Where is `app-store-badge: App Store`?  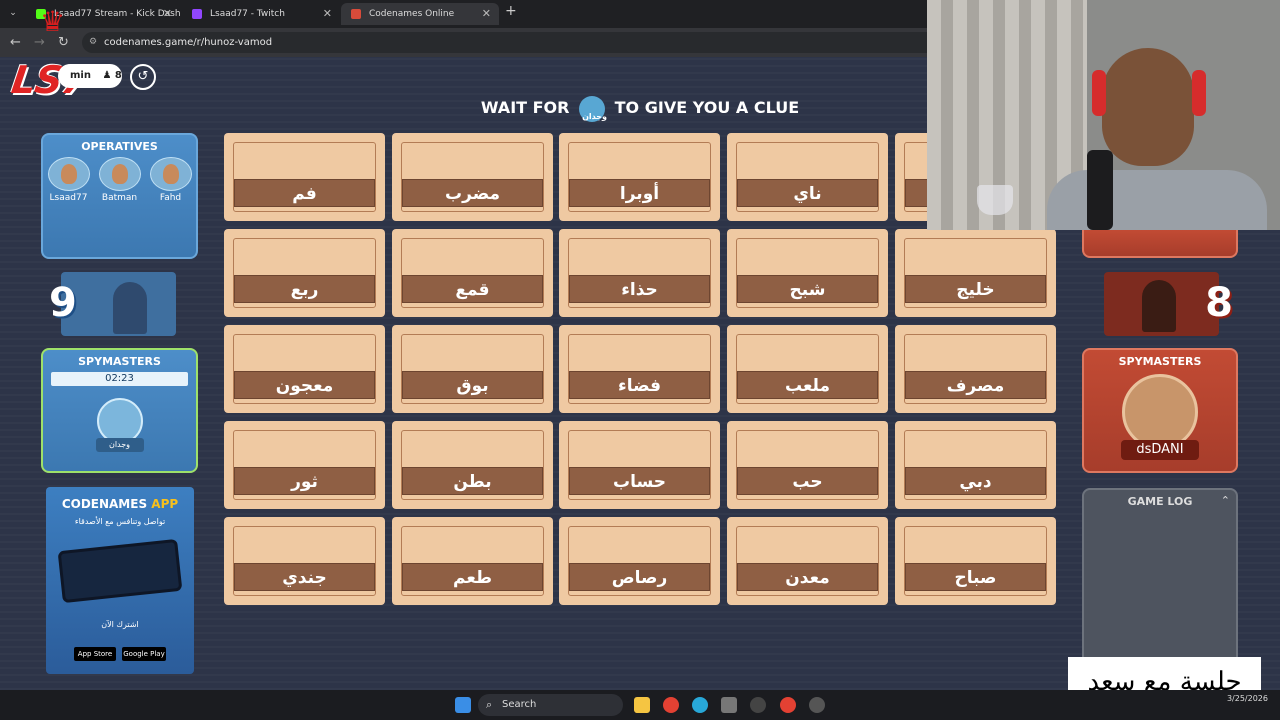 app-store-badge: App Store is located at coordinates (95, 654).